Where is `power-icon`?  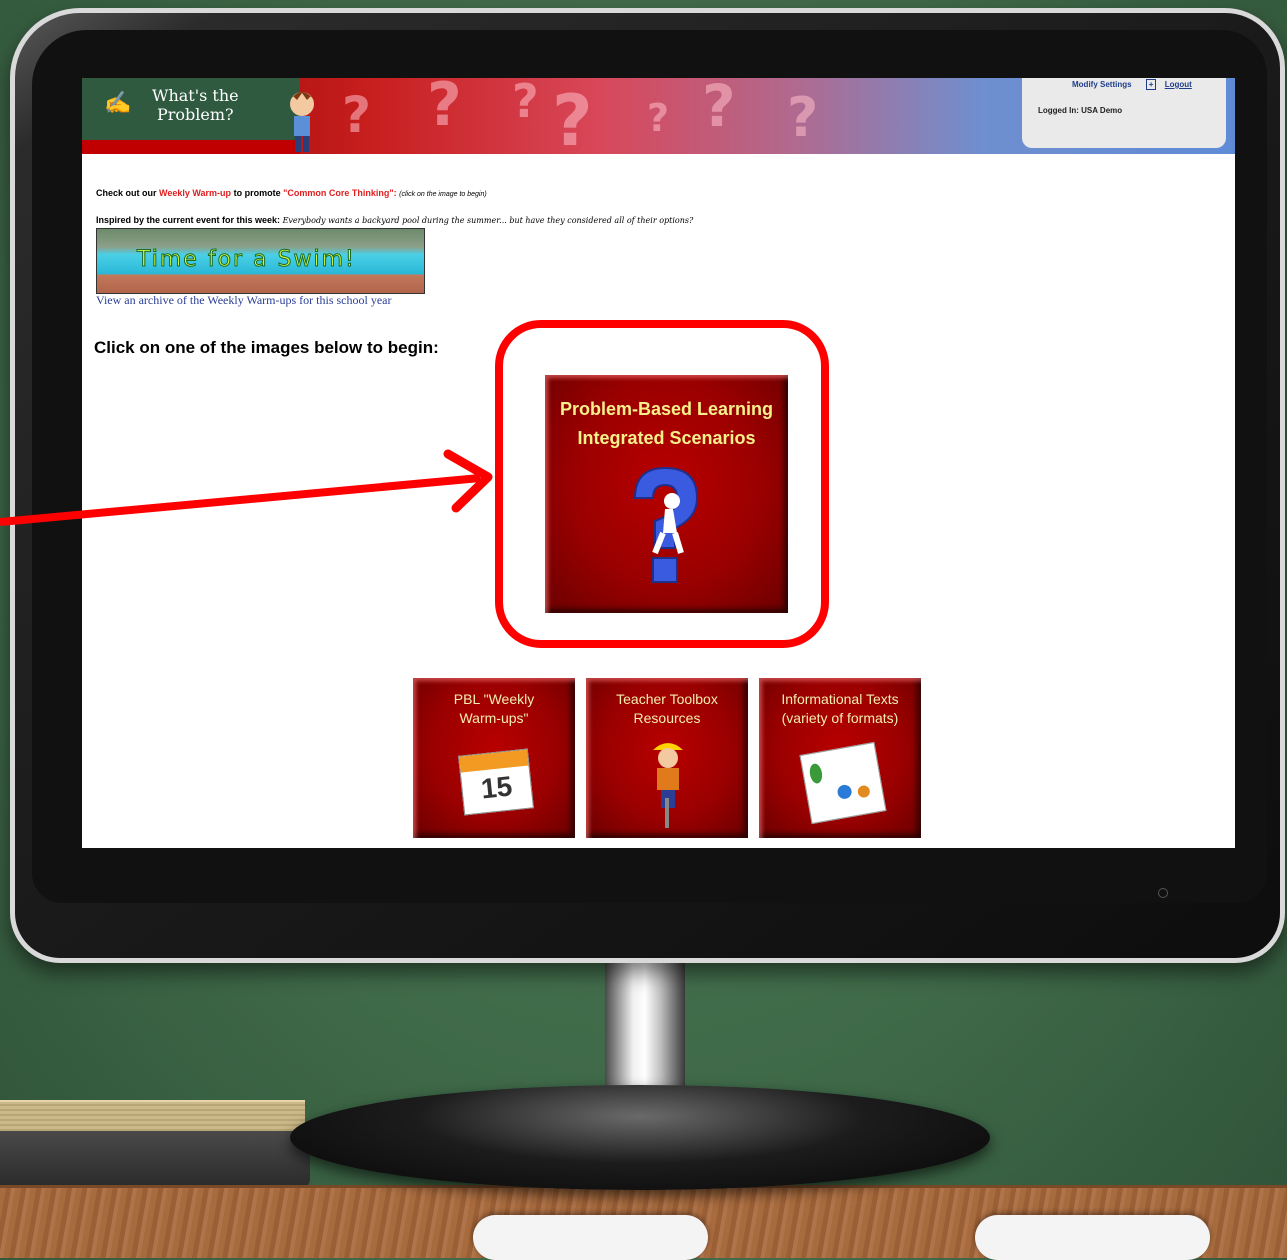
power-icon is located at coordinates (1163, 893).